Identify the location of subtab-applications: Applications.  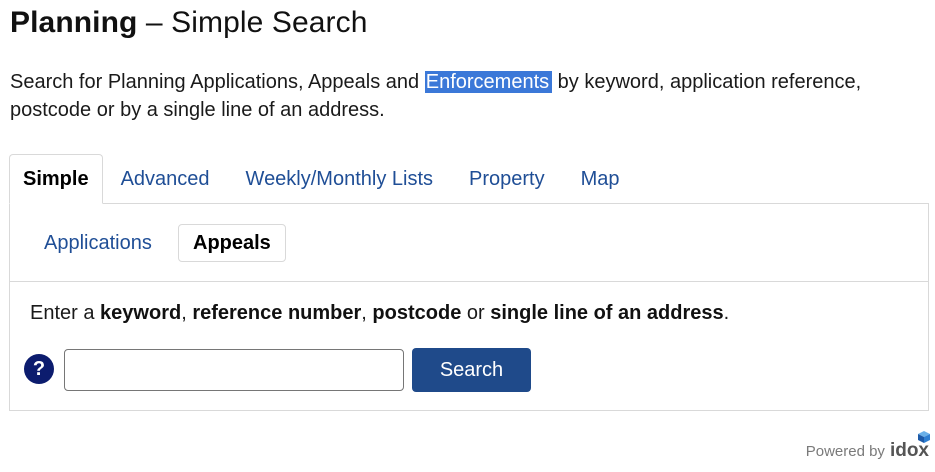
(98, 243).